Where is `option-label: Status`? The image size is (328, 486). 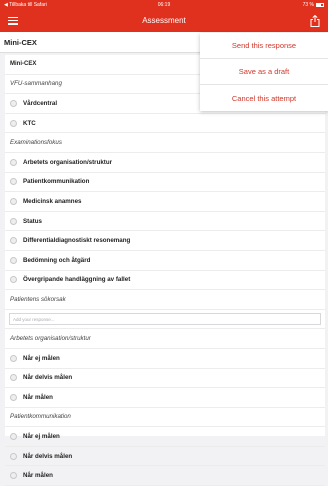 option-label: Status is located at coordinates (32, 221).